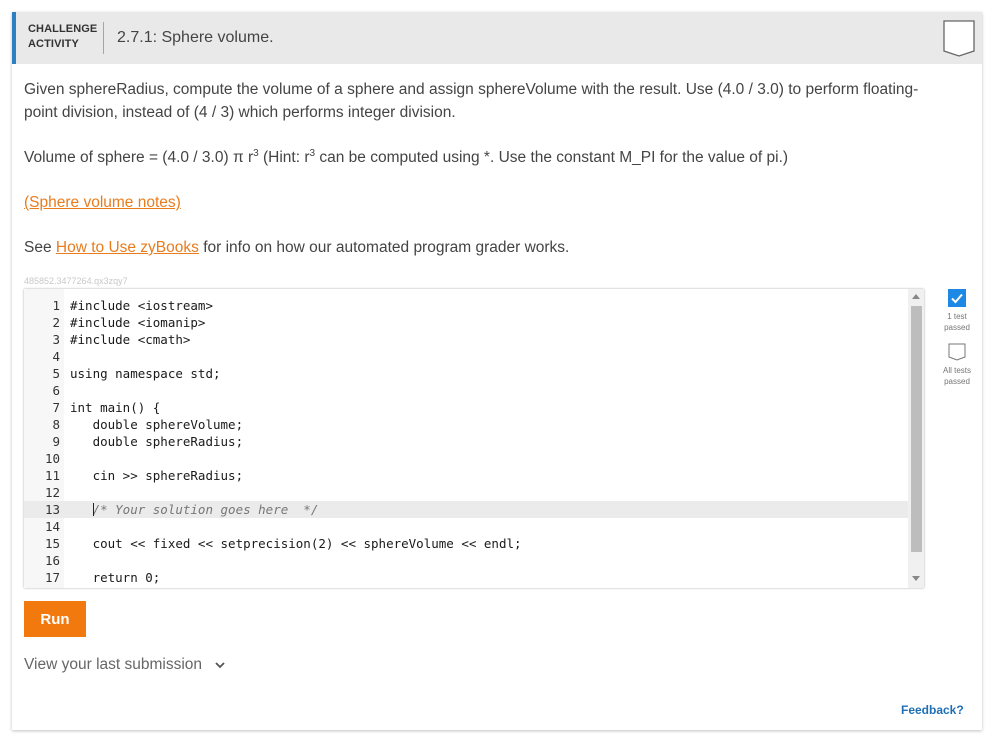 Image resolution: width=994 pixels, height=740 pixels. Describe the element at coordinates (466, 577) in the screenshot. I see `code-line: 17 return 0;` at that location.